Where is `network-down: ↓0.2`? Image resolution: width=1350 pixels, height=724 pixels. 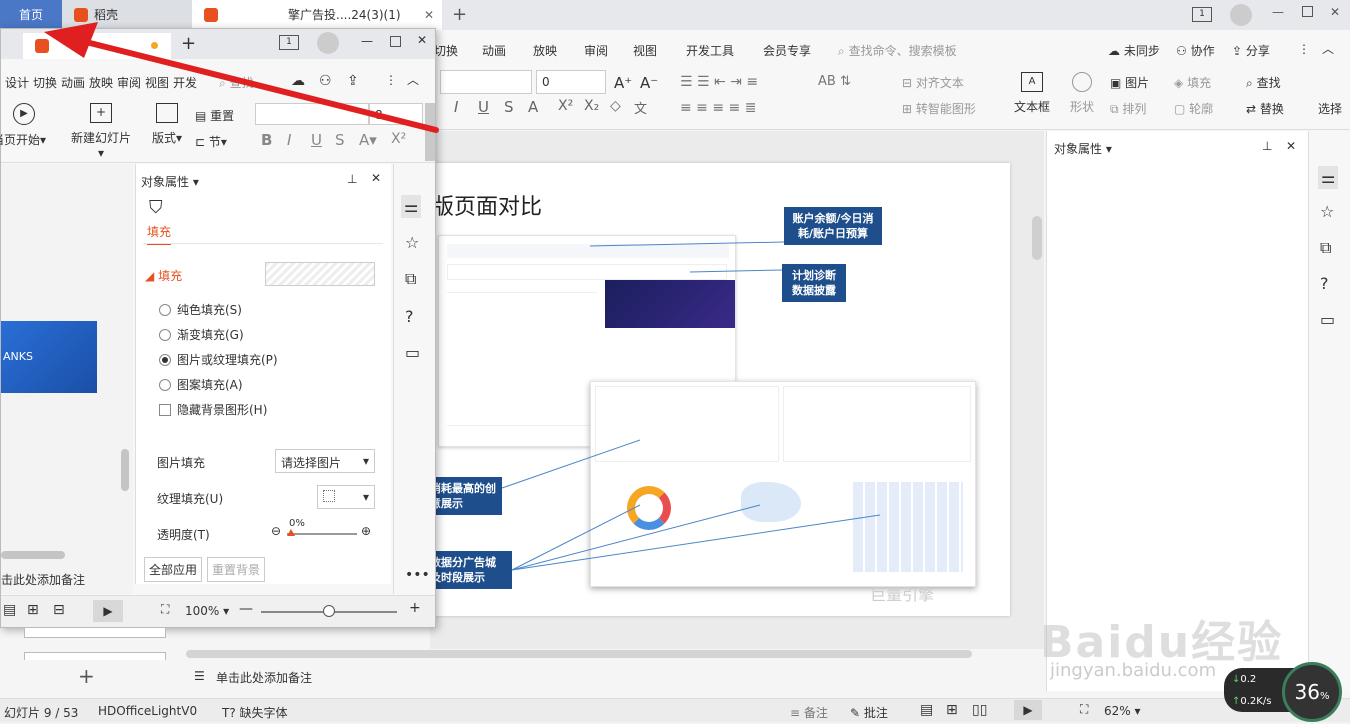
network-down: ↓0.2 is located at coordinates (1244, 679).